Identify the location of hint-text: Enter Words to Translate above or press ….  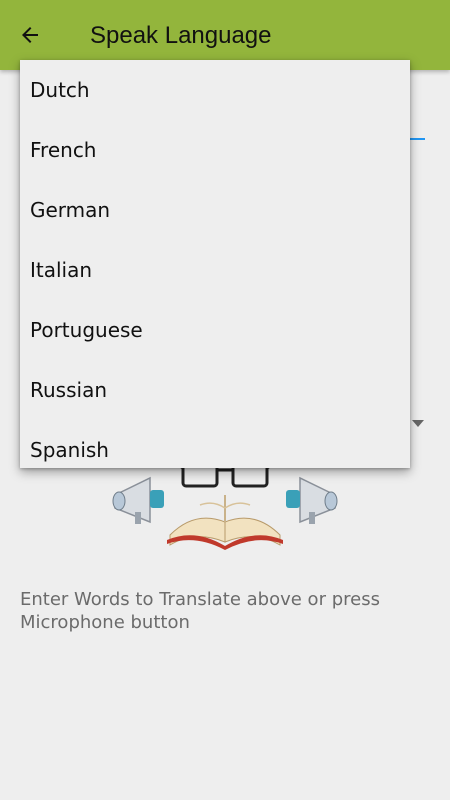
(200, 611).